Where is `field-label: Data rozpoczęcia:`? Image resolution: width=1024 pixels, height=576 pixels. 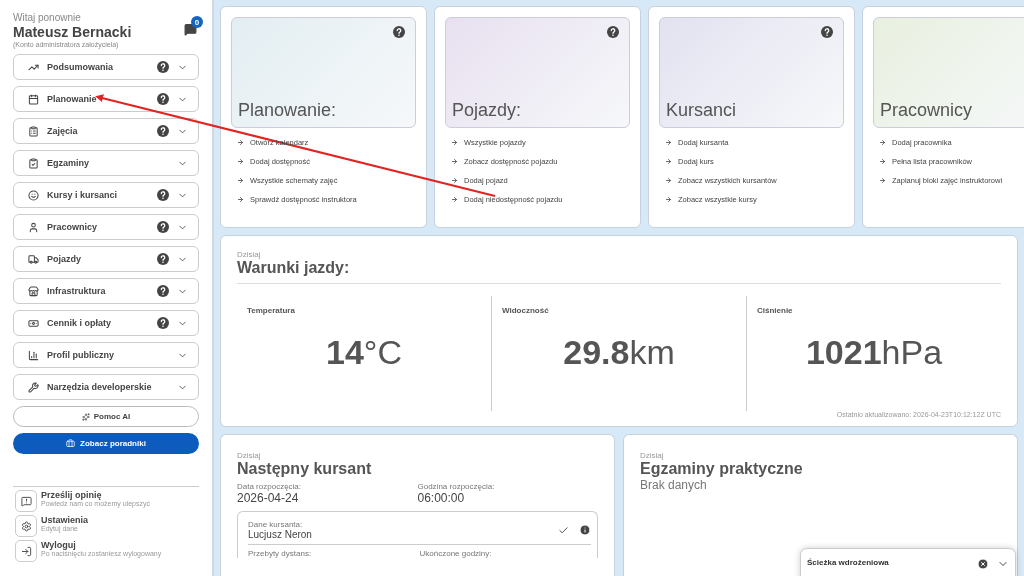 field-label: Data rozpoczęcia: is located at coordinates (270, 486).